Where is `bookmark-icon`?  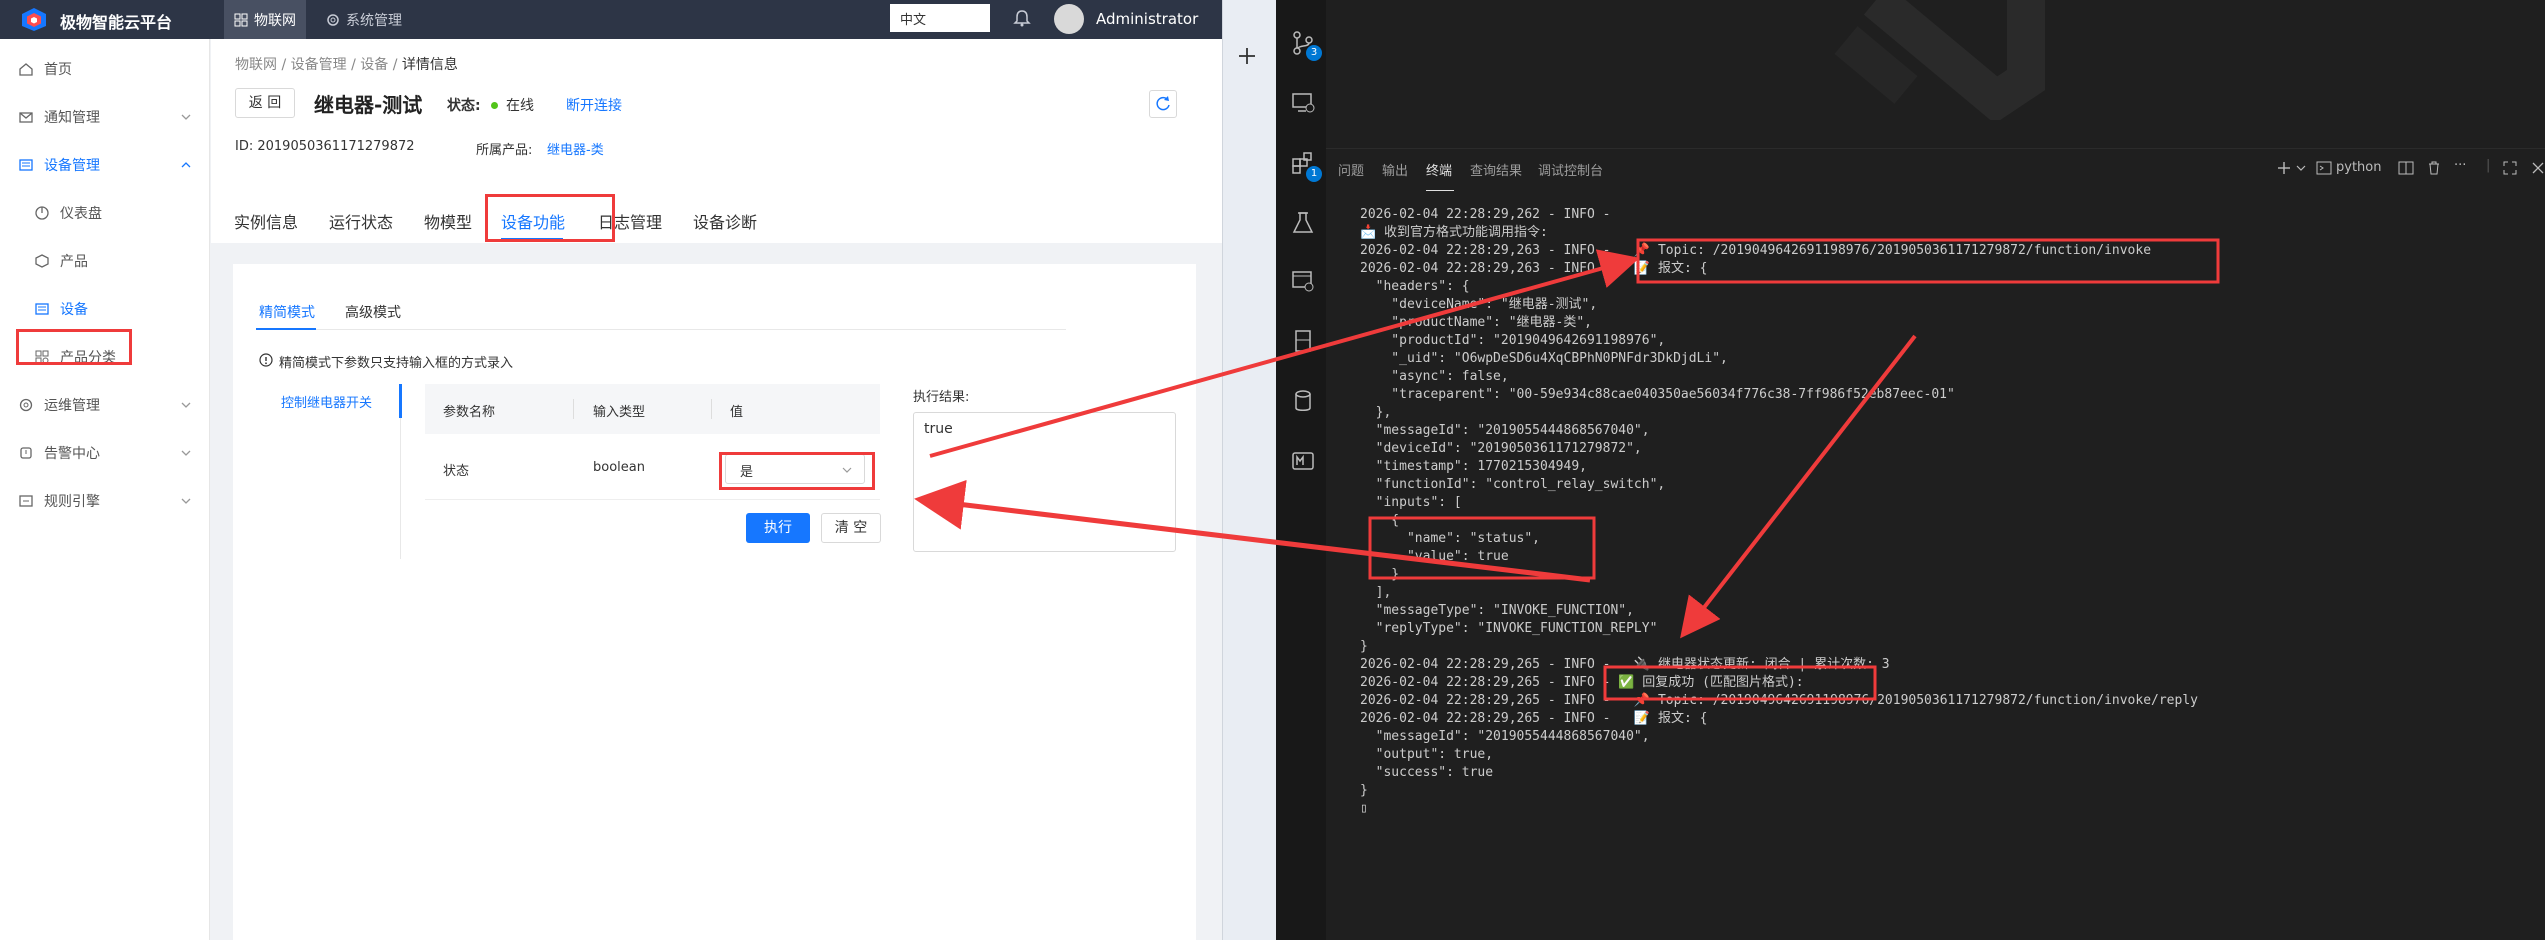 bookmark-icon is located at coordinates (1303, 341).